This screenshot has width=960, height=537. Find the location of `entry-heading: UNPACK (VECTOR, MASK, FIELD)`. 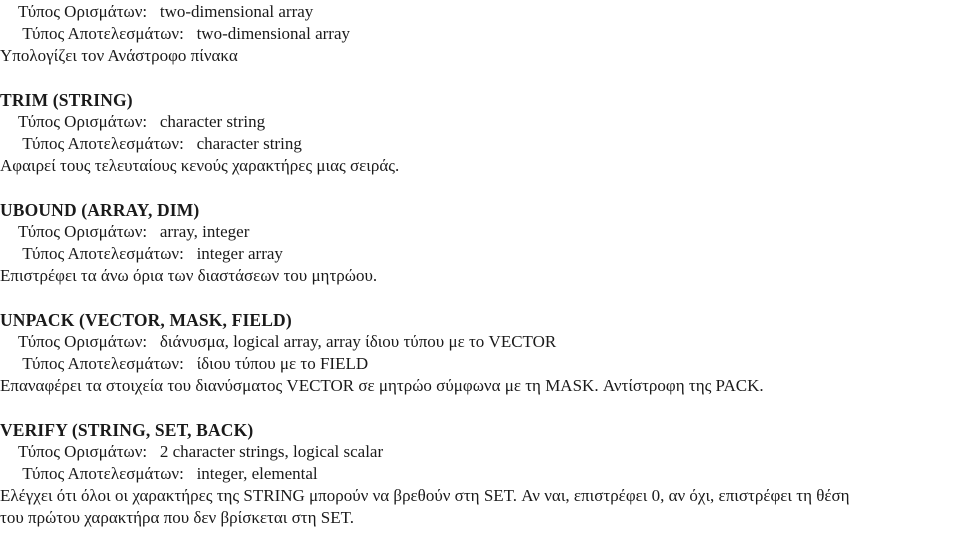

entry-heading: UNPACK (VECTOR, MASK, FIELD) is located at coordinates (146, 320).